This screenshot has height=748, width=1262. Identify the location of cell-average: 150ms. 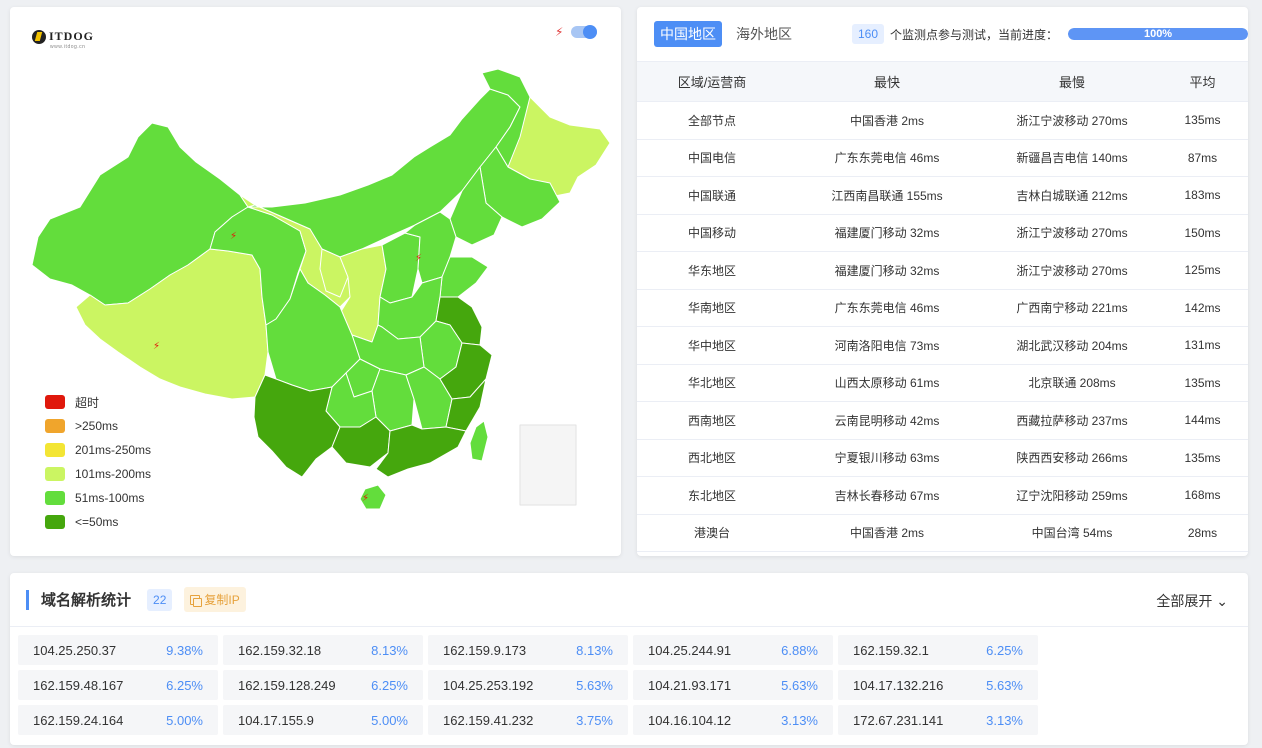
(1202, 233).